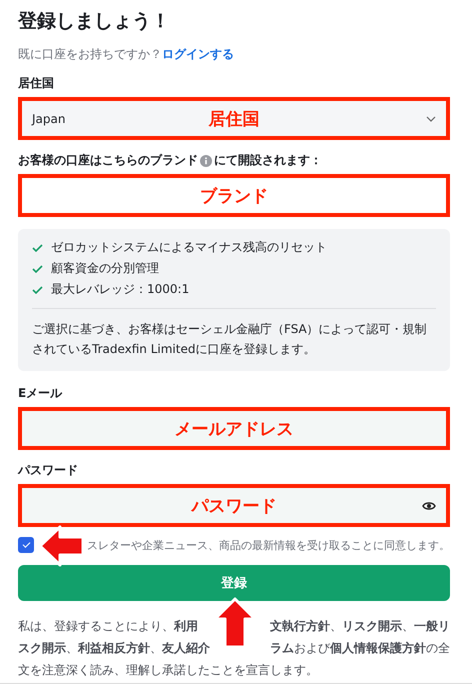  What do you see at coordinates (234, 196) in the screenshot?
I see `annotation-label: ブランド` at bounding box center [234, 196].